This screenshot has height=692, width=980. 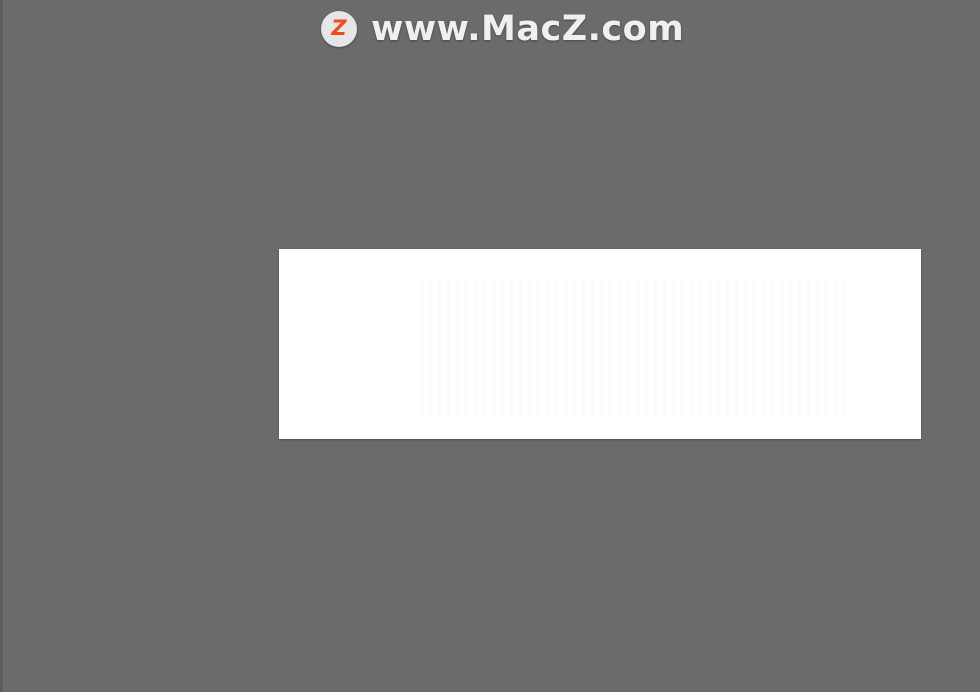 I want to click on logo-letter: Z, so click(x=339, y=28).